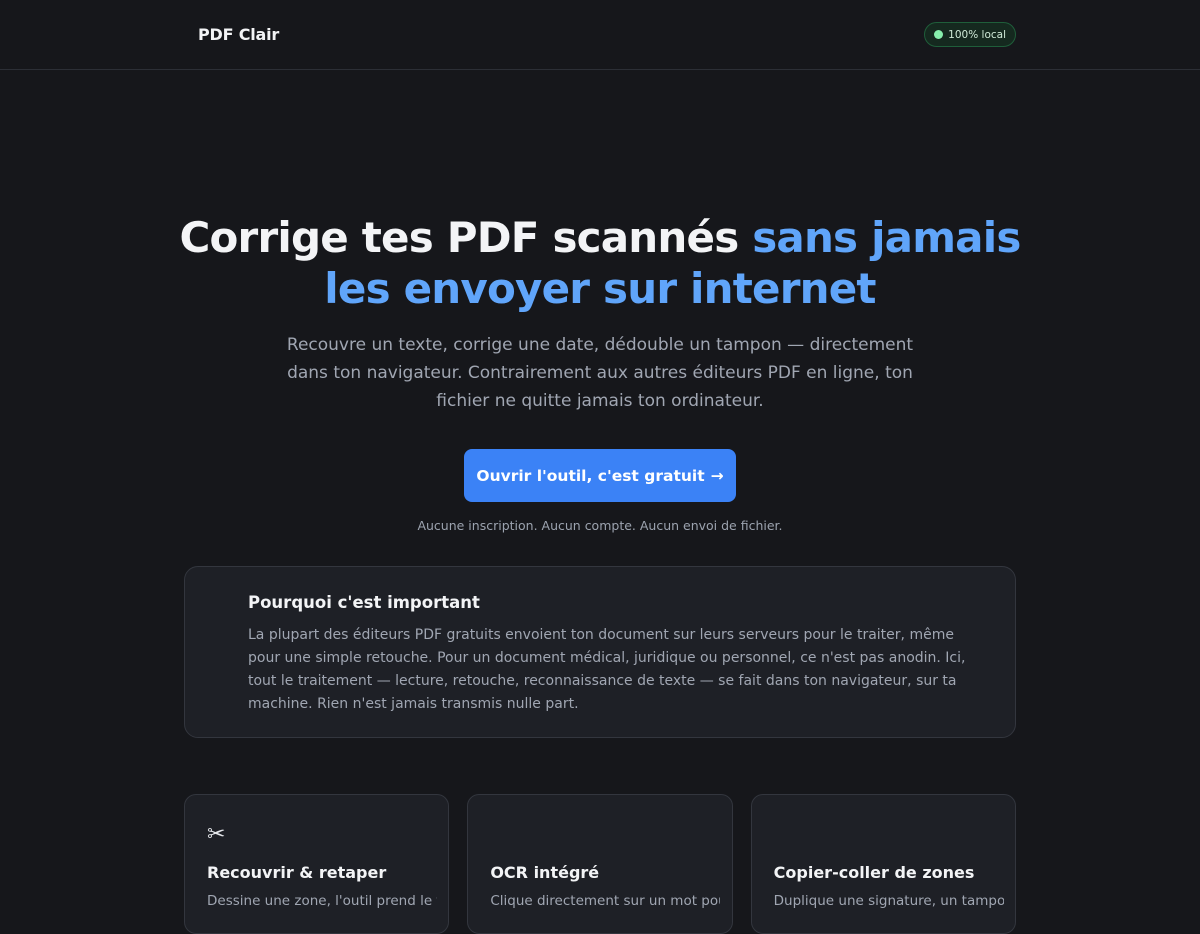 The width and height of the screenshot is (1200, 934). Describe the element at coordinates (977, 34) in the screenshot. I see `local-badge-label: 100% local` at that location.